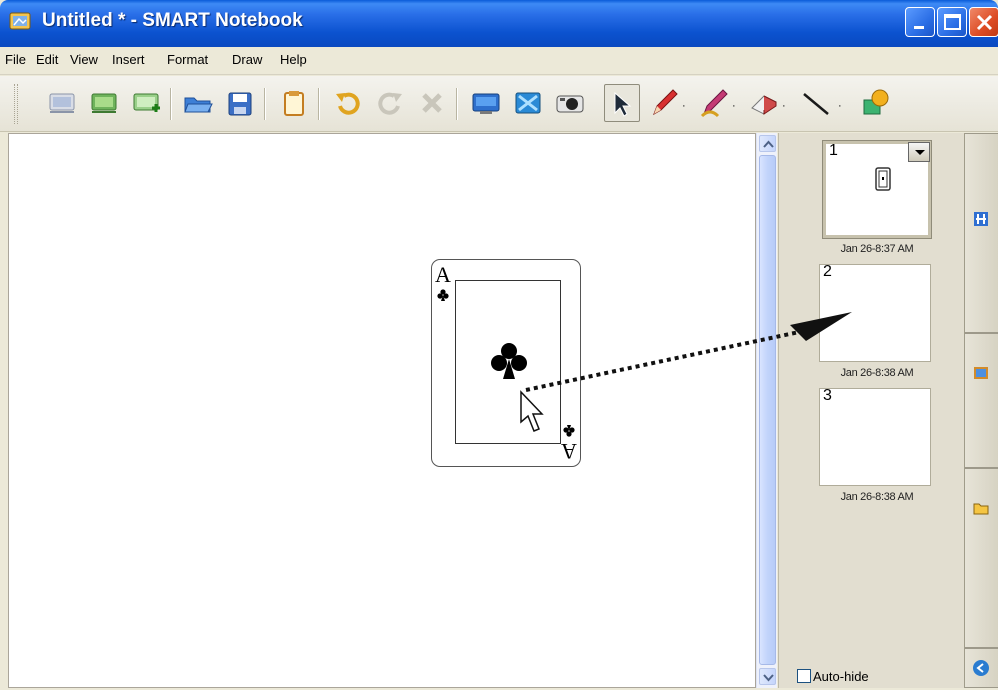  I want to click on pen-dropdown: ·, so click(684, 106).